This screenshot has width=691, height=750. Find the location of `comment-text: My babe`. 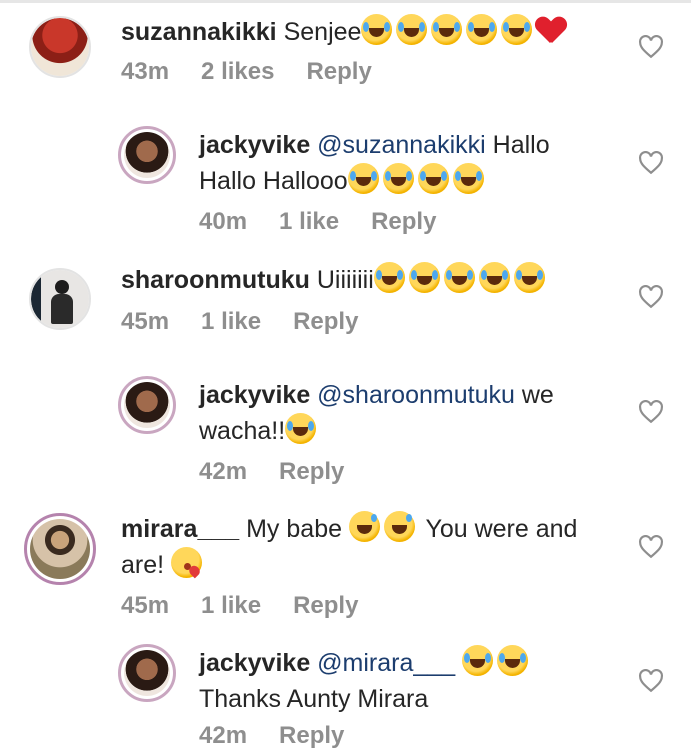

comment-text: My babe is located at coordinates (294, 529).